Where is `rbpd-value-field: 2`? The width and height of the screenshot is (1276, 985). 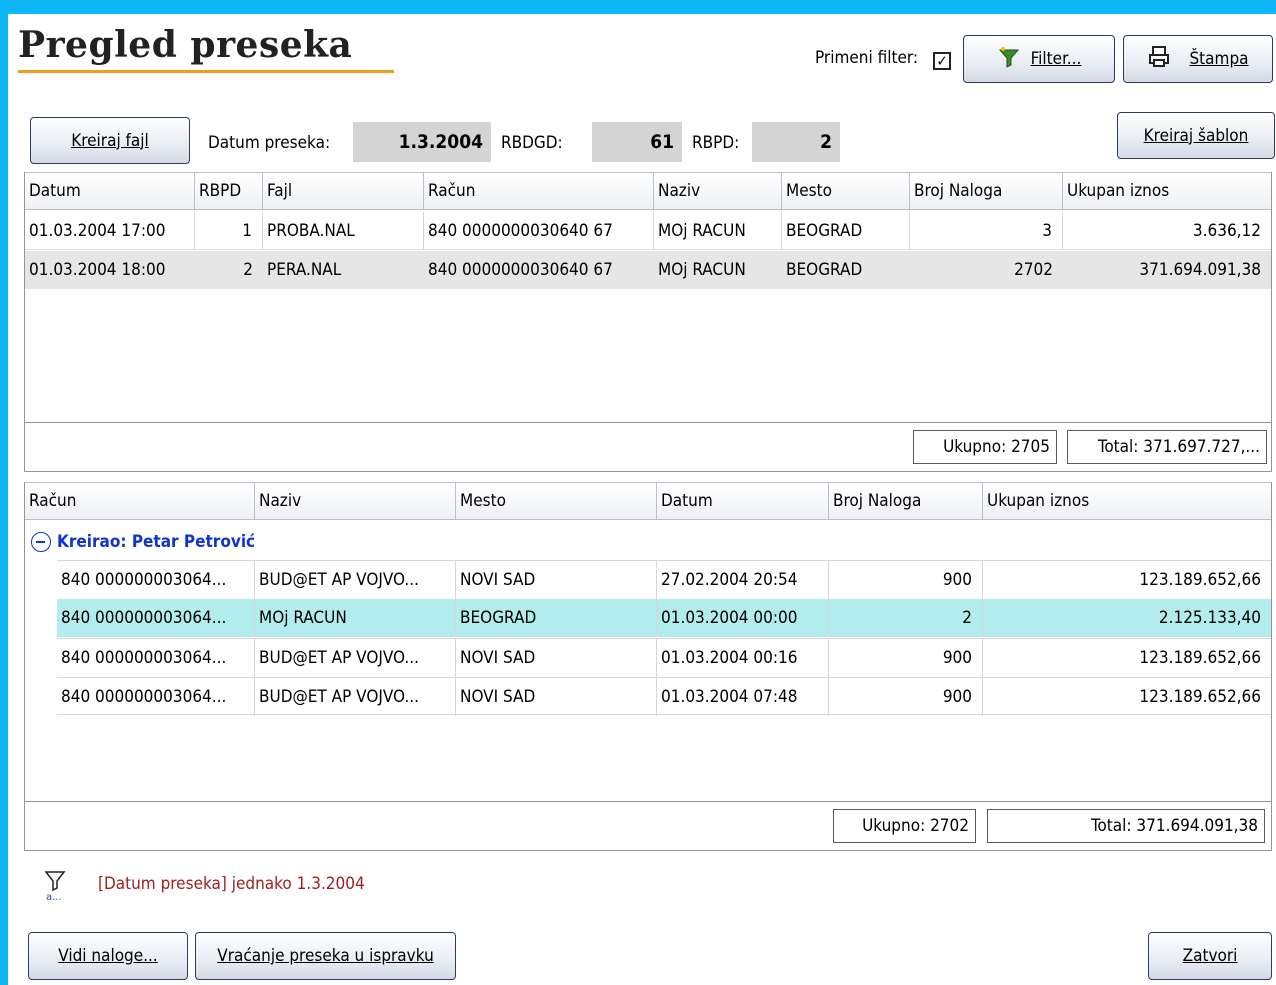
rbpd-value-field: 2 is located at coordinates (796, 142).